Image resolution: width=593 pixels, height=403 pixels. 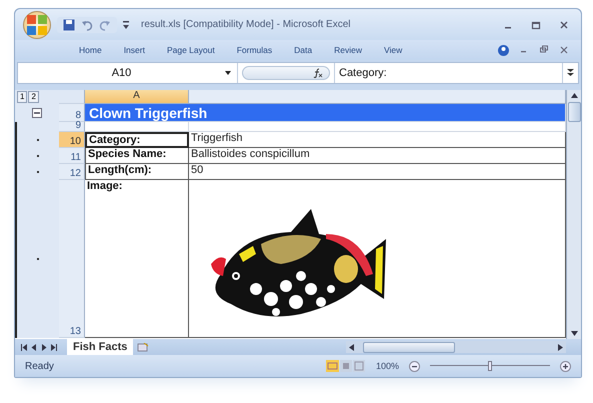 What do you see at coordinates (573, 214) in the screenshot?
I see `vertical-scrollbar` at bounding box center [573, 214].